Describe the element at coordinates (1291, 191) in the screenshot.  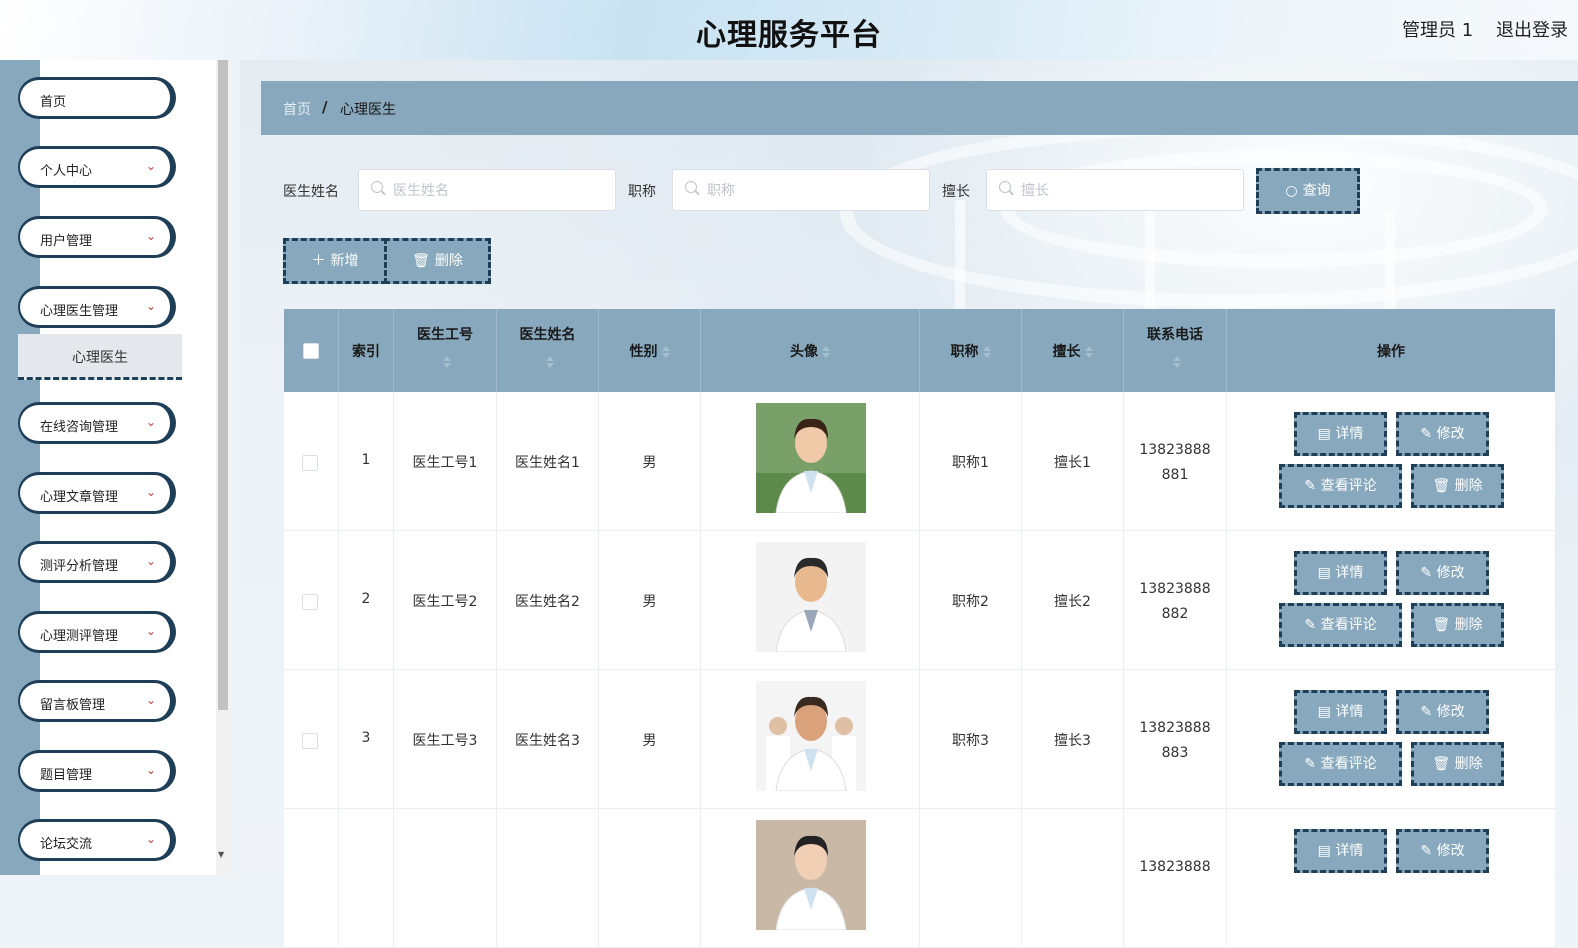
I see `search-icon: ○` at that location.